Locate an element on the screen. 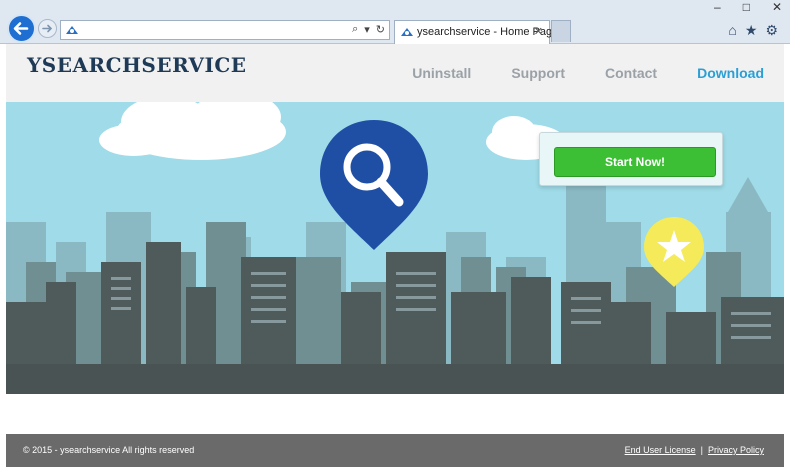  site-logo: YSEARCHSERVICE is located at coordinates (137, 65).